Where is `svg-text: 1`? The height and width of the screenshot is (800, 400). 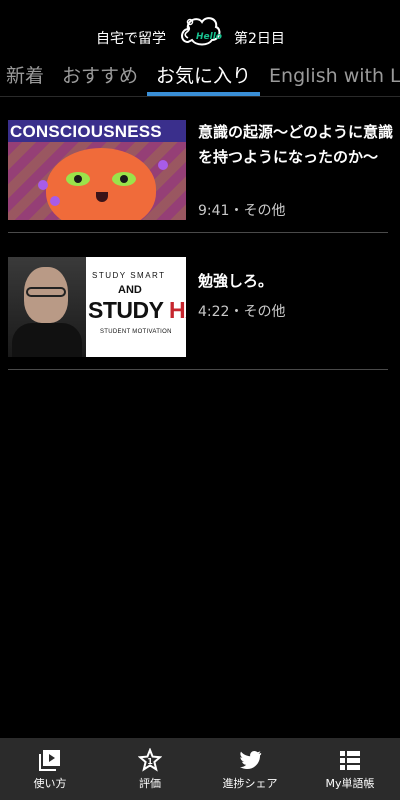 svg-text: 1 is located at coordinates (150, 761).